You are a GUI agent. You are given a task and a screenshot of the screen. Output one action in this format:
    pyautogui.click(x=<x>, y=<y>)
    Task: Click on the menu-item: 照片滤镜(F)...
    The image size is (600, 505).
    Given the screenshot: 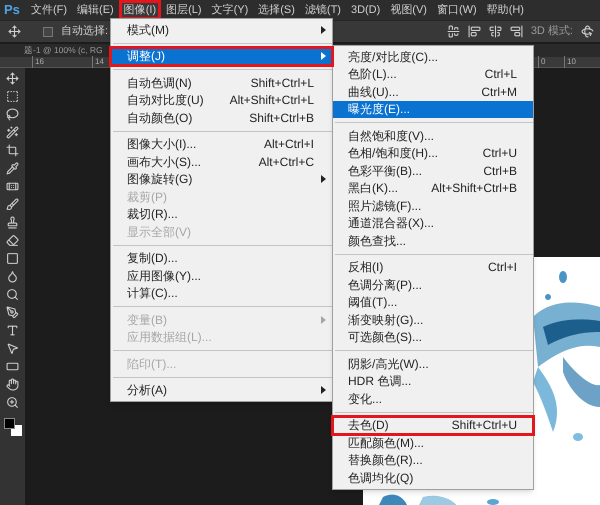 What is the action you would take?
    pyautogui.click(x=433, y=205)
    